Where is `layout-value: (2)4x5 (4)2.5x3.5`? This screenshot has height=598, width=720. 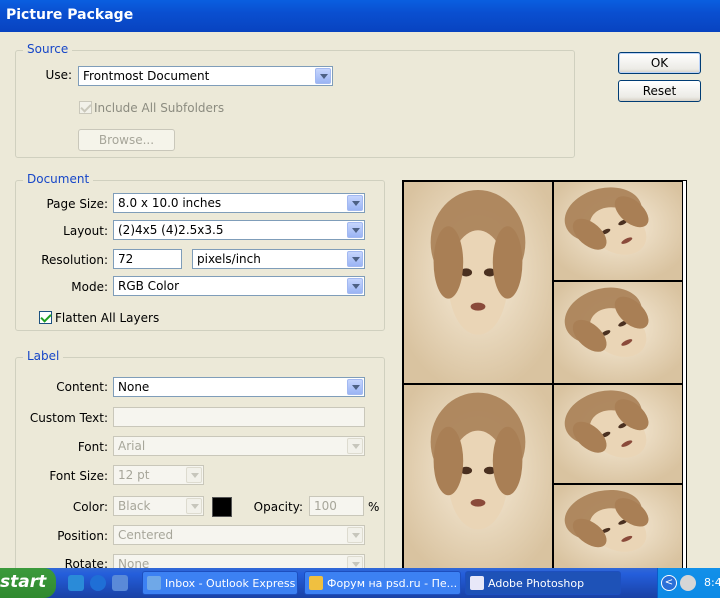 layout-value: (2)4x5 (4)2.5x3.5 is located at coordinates (171, 230).